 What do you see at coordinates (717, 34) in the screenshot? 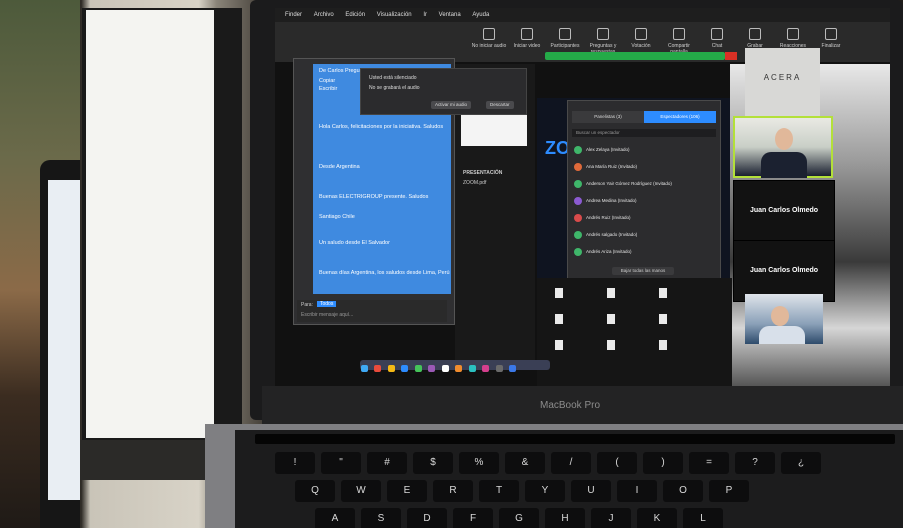
I see `chat-icon` at bounding box center [717, 34].